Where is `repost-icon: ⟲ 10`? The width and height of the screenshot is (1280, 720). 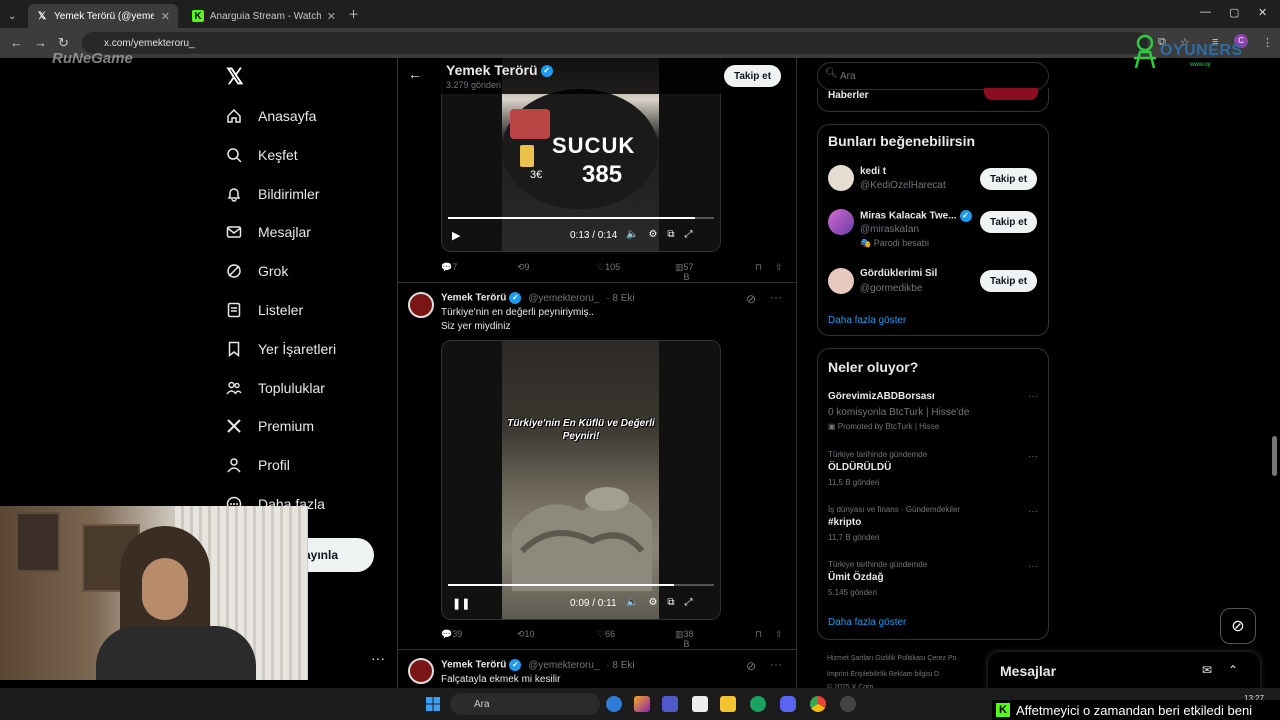
repost-icon: ⟲ 10 is located at coordinates (526, 634).